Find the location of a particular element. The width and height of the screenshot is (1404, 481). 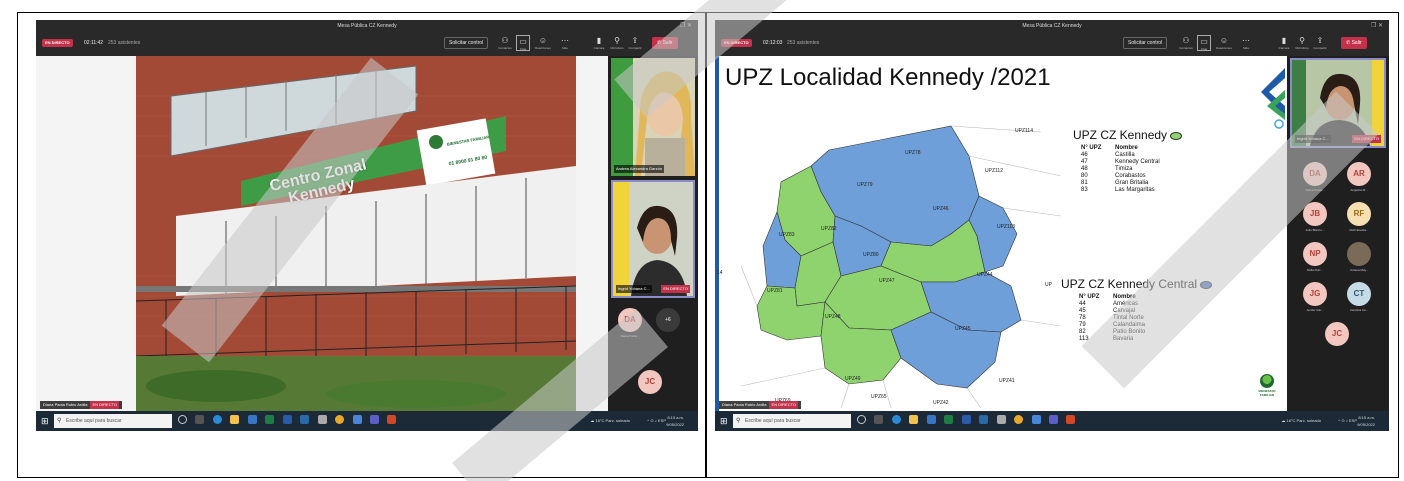

map-region-label: UP is located at coordinates (1048, 285).